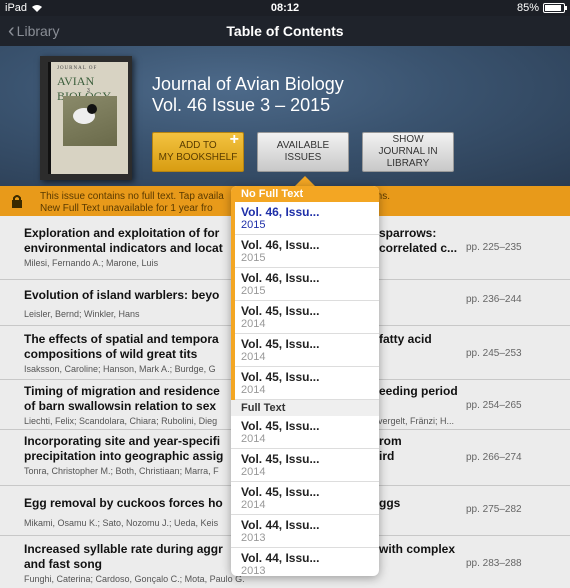 This screenshot has width=570, height=588. Describe the element at coordinates (77, 68) in the screenshot. I see `cover-journal-of: JOURNAL OF` at that location.